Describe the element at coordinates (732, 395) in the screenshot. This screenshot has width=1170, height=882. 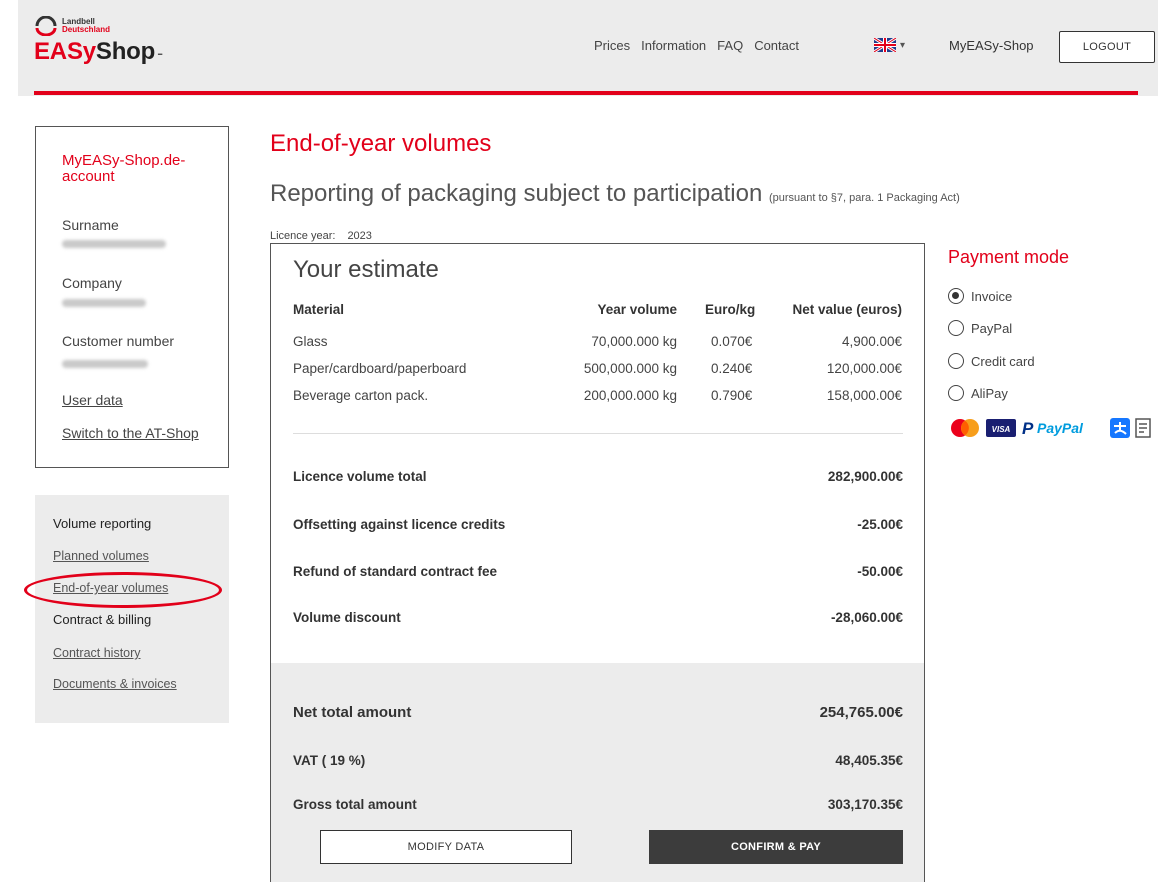
I see `row-rate: 0.790€` at that location.